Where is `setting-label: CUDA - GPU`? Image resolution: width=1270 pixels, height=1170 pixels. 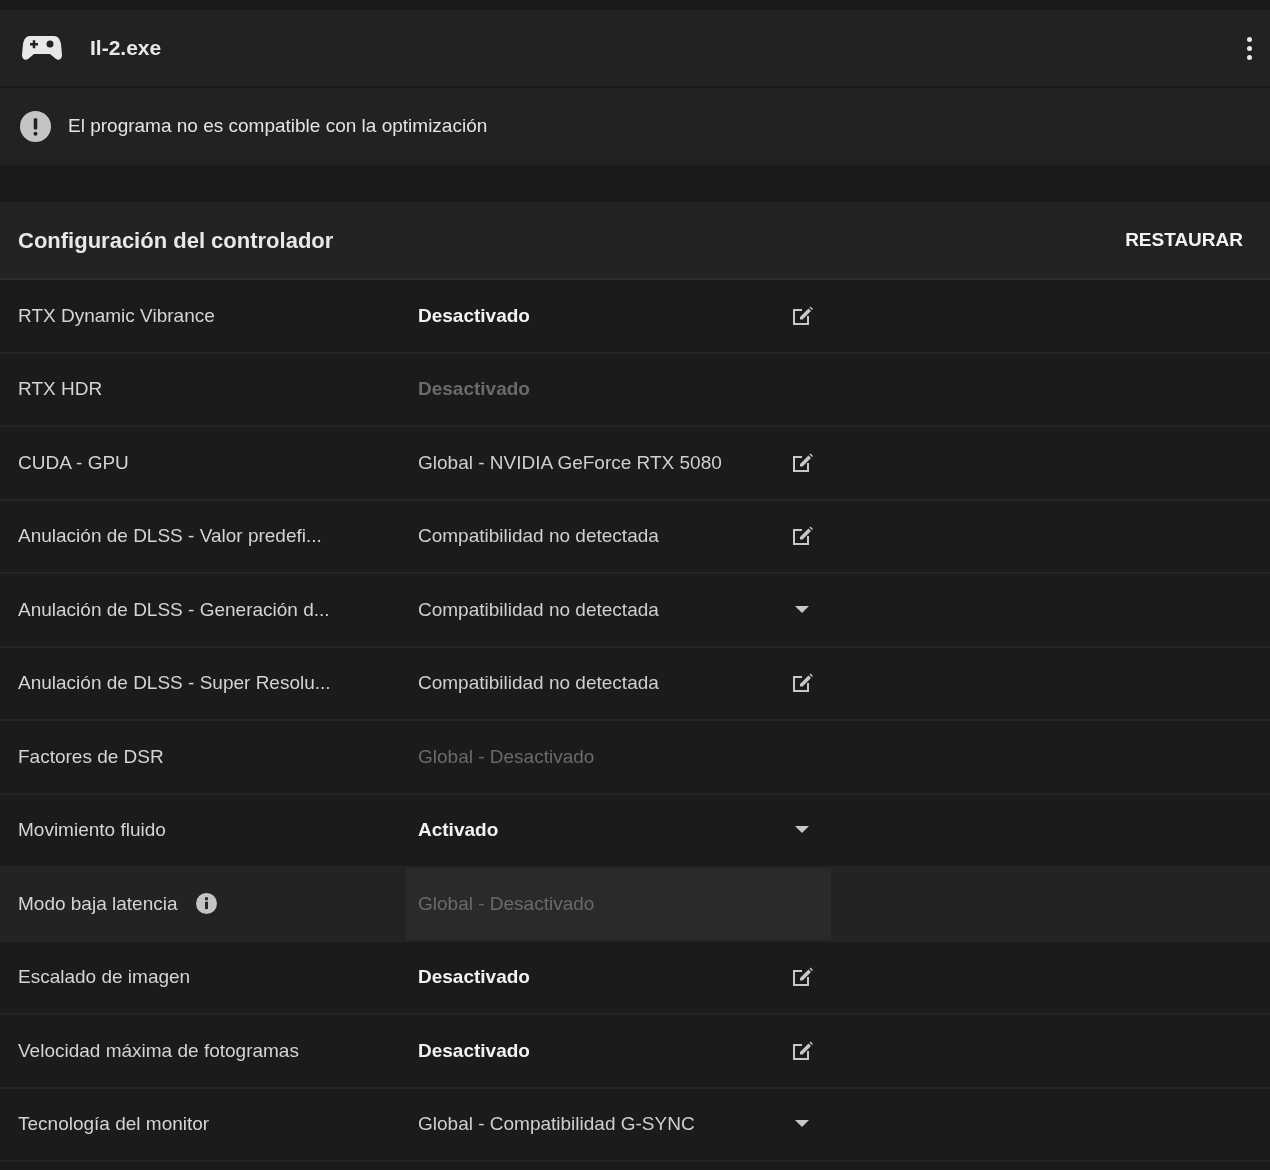 setting-label: CUDA - GPU is located at coordinates (73, 462).